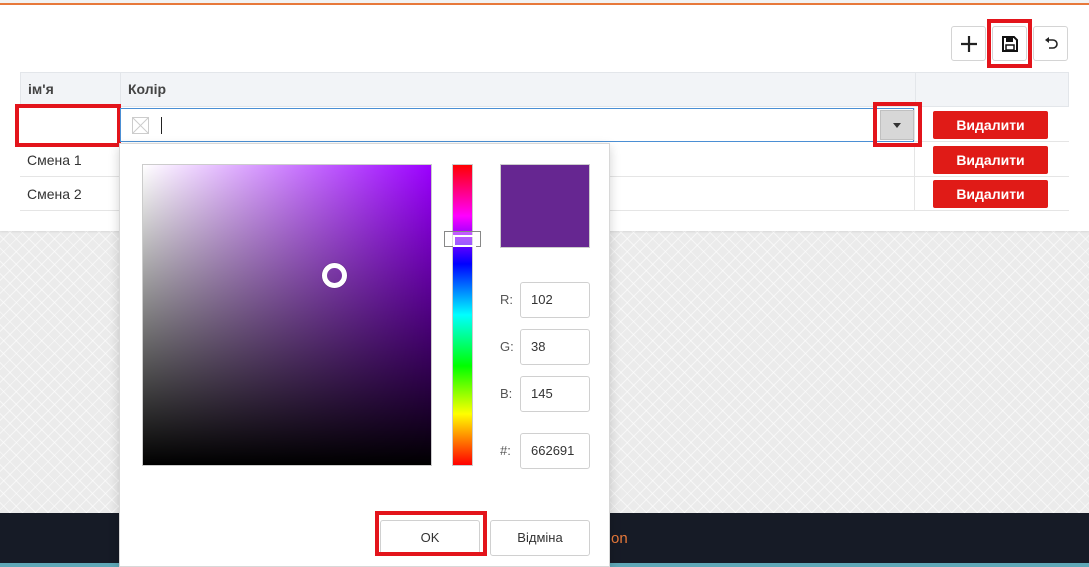 This screenshot has width=1089, height=567. I want to click on green-label: G:, so click(507, 346).